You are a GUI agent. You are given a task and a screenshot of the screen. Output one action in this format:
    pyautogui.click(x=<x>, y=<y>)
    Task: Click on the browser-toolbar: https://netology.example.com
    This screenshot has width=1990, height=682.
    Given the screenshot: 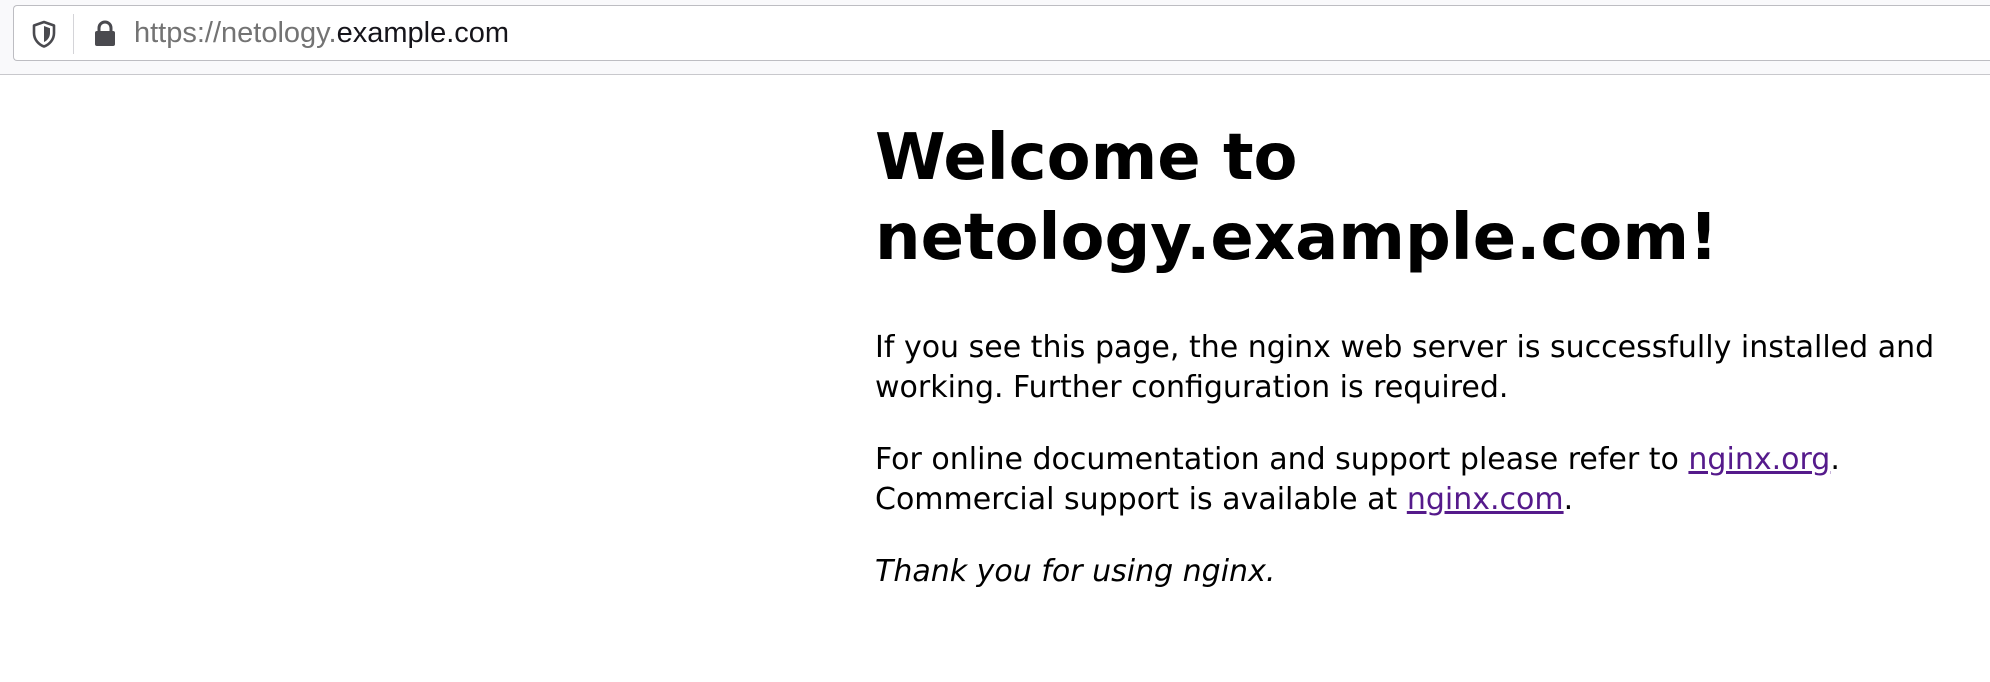 What is the action you would take?
    pyautogui.click(x=995, y=37)
    